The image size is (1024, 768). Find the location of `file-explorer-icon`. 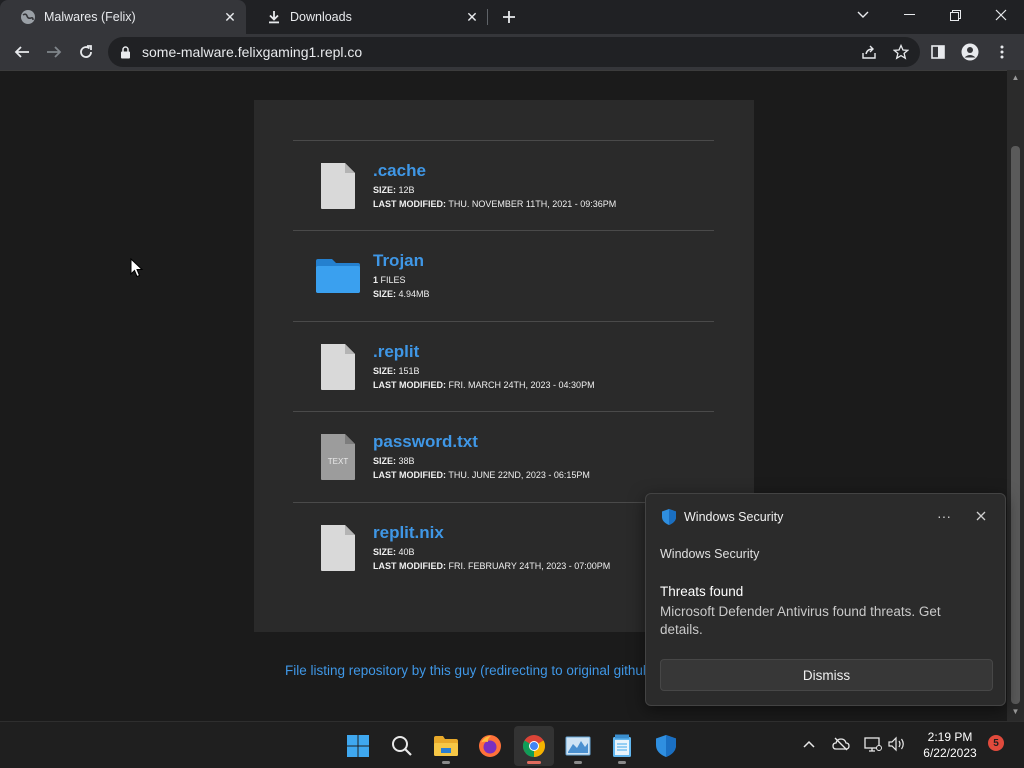

file-explorer-icon is located at coordinates (446, 746).